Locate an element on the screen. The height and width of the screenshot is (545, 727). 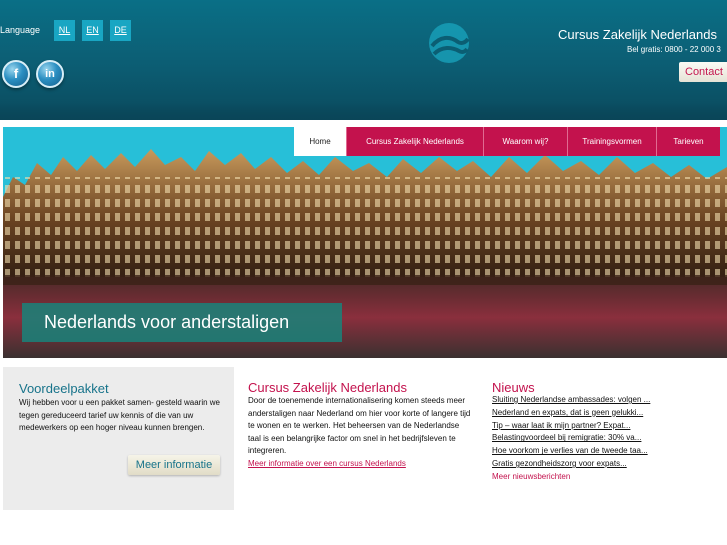
facebook-icon: f is located at coordinates (16, 74).